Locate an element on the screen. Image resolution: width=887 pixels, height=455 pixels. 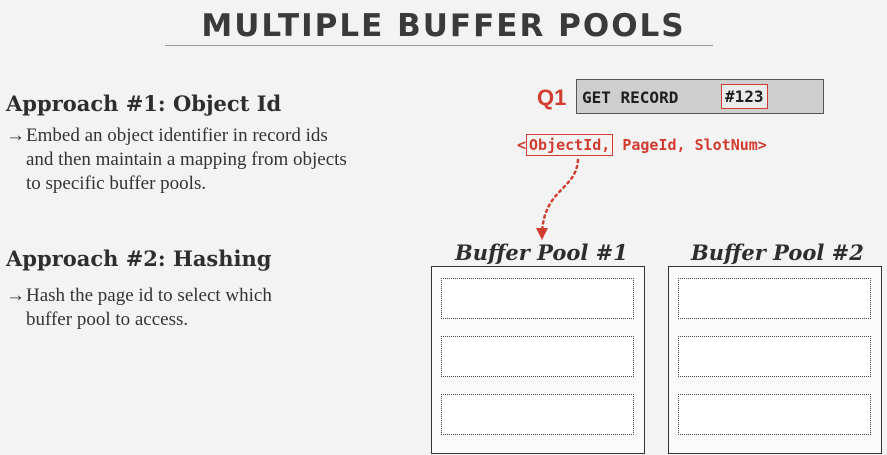
approach2-heading: Approach #2: Hashing is located at coordinates (139, 258).